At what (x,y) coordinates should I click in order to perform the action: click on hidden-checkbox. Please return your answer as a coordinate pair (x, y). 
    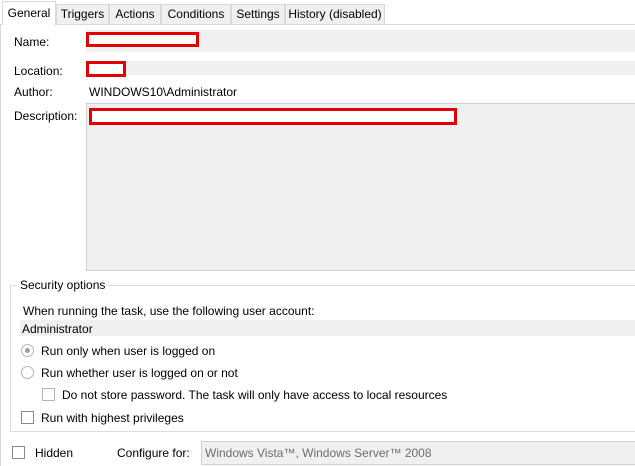
    Looking at the image, I should click on (18, 452).